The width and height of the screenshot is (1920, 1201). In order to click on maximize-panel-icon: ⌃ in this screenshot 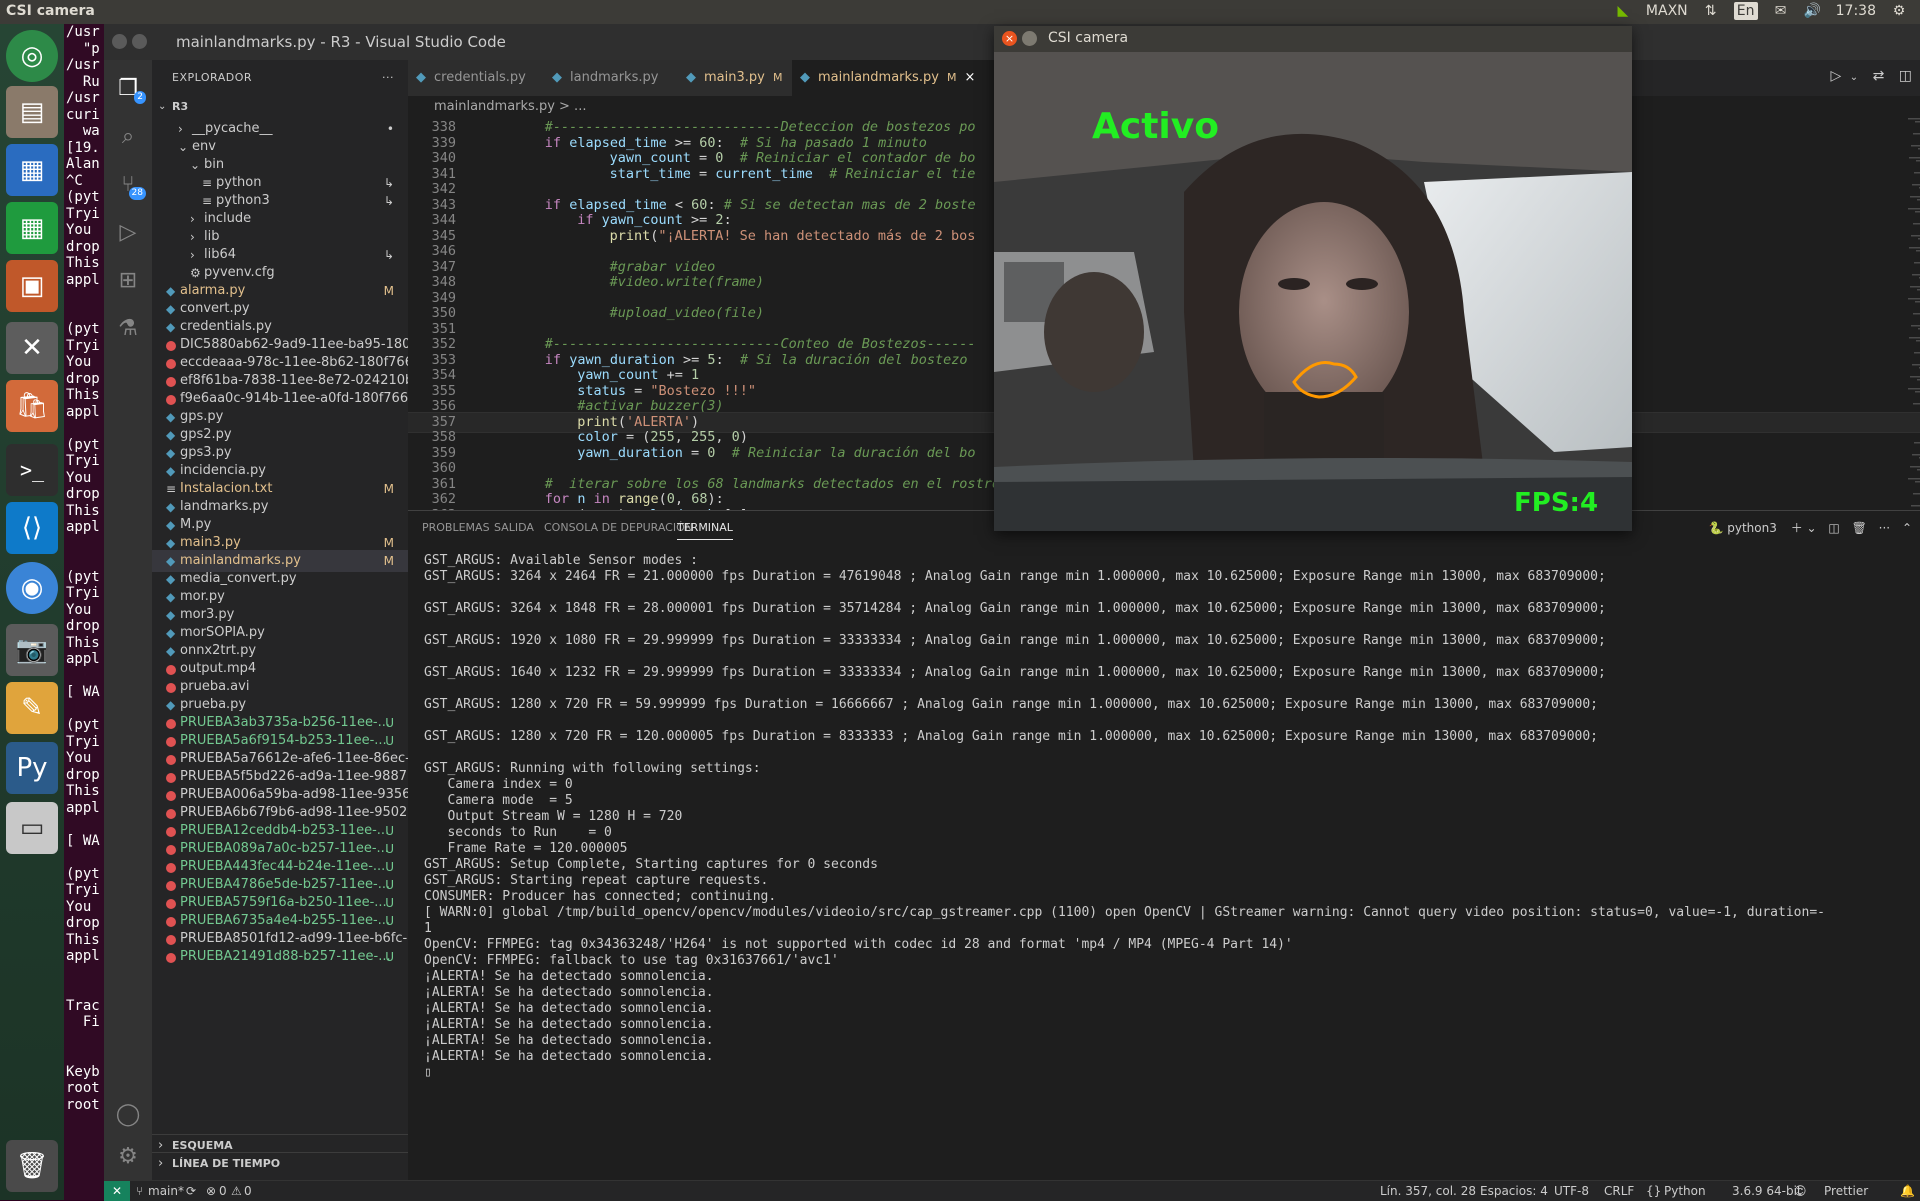, I will do `click(1907, 528)`.